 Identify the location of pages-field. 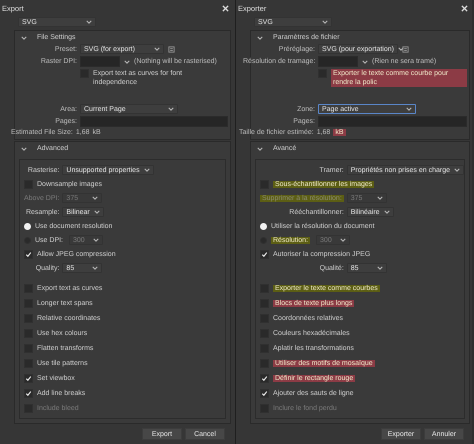
(392, 122).